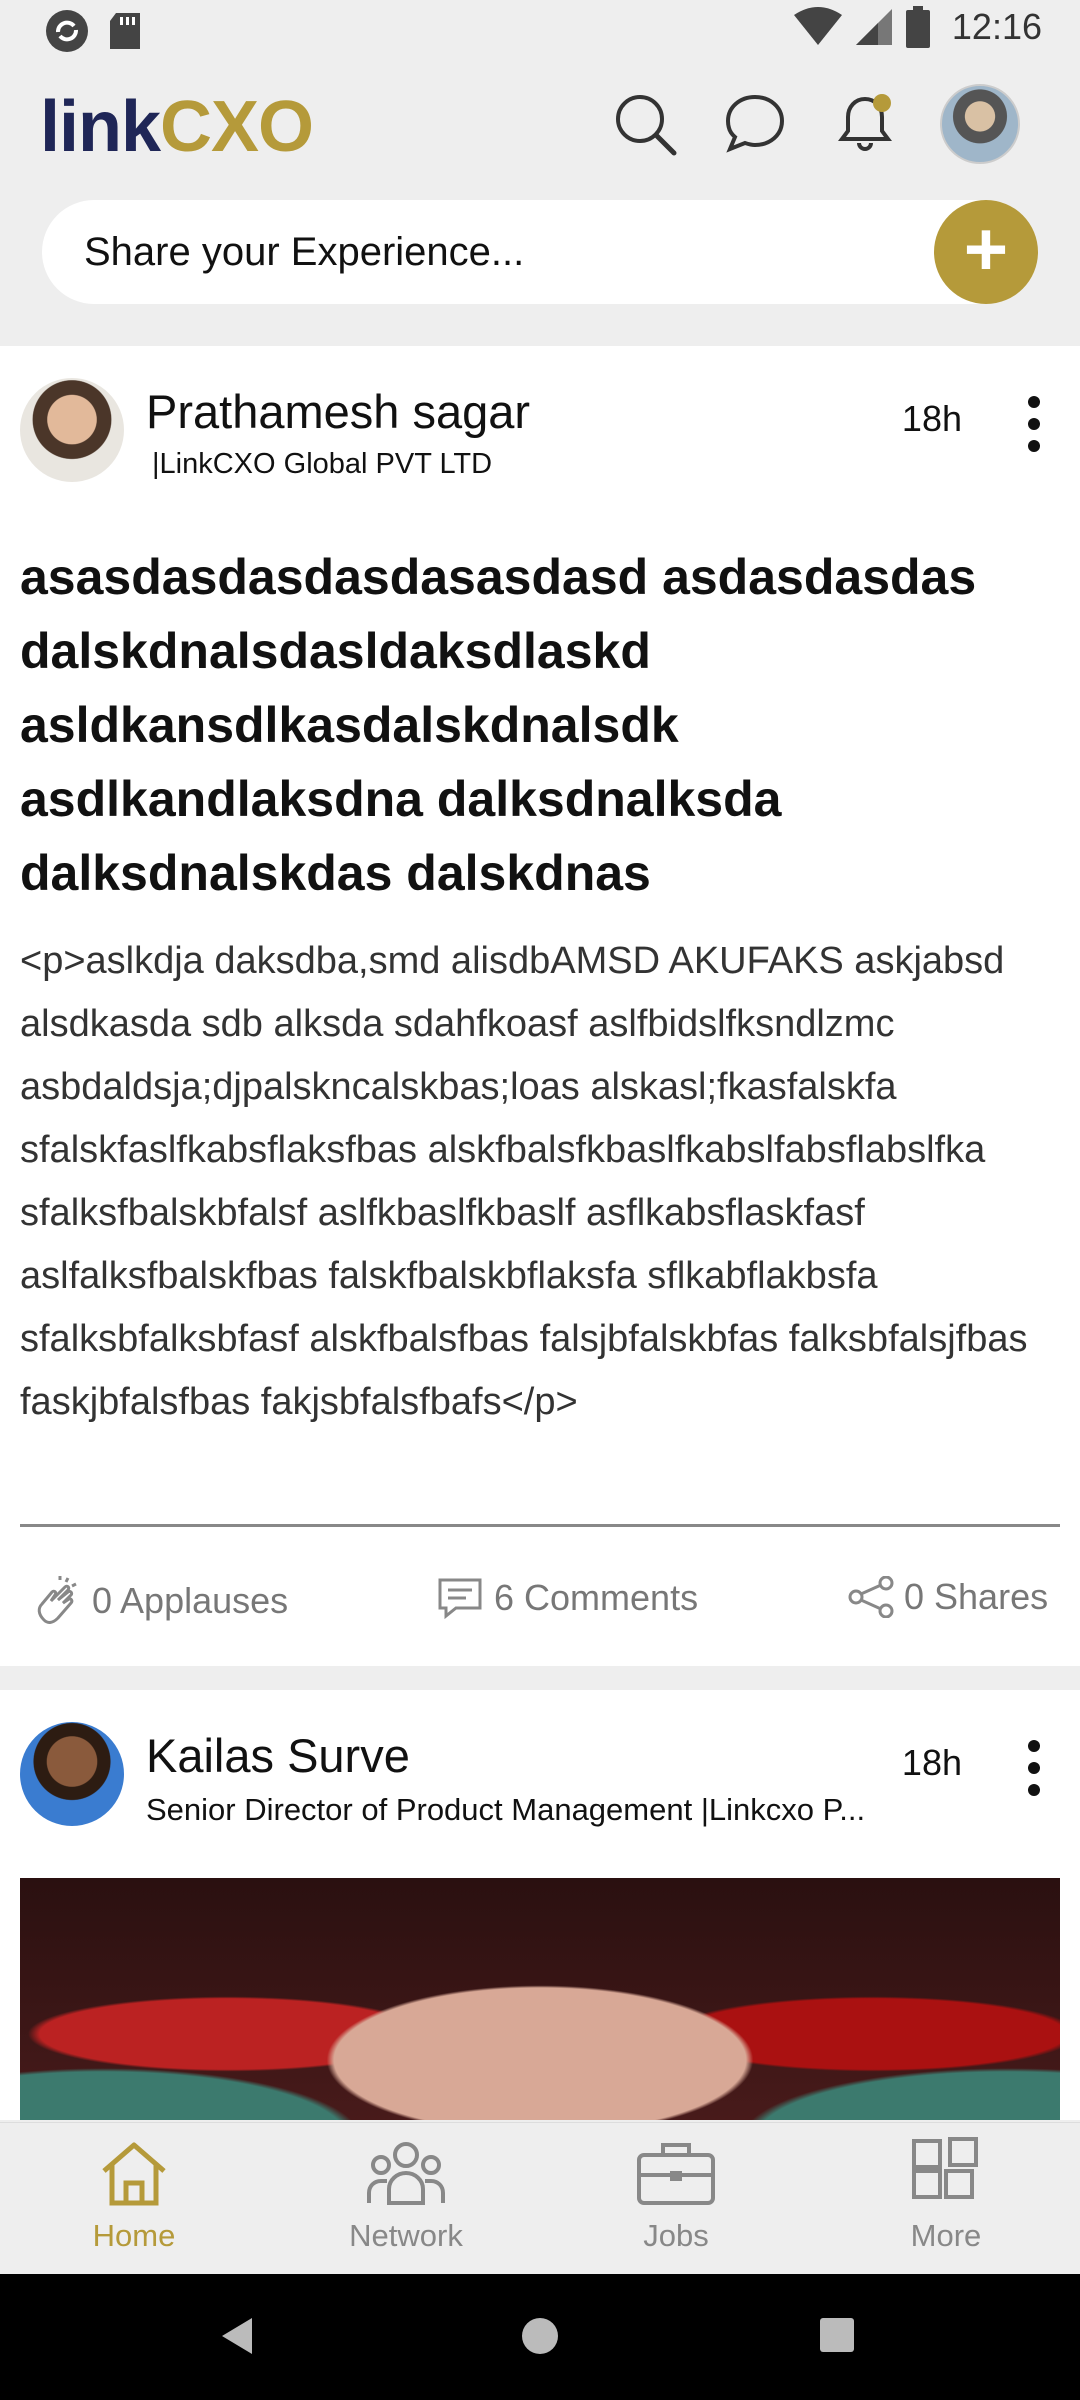 This screenshot has width=1080, height=2400. Describe the element at coordinates (996, 26) in the screenshot. I see `clock: 12:16` at that location.